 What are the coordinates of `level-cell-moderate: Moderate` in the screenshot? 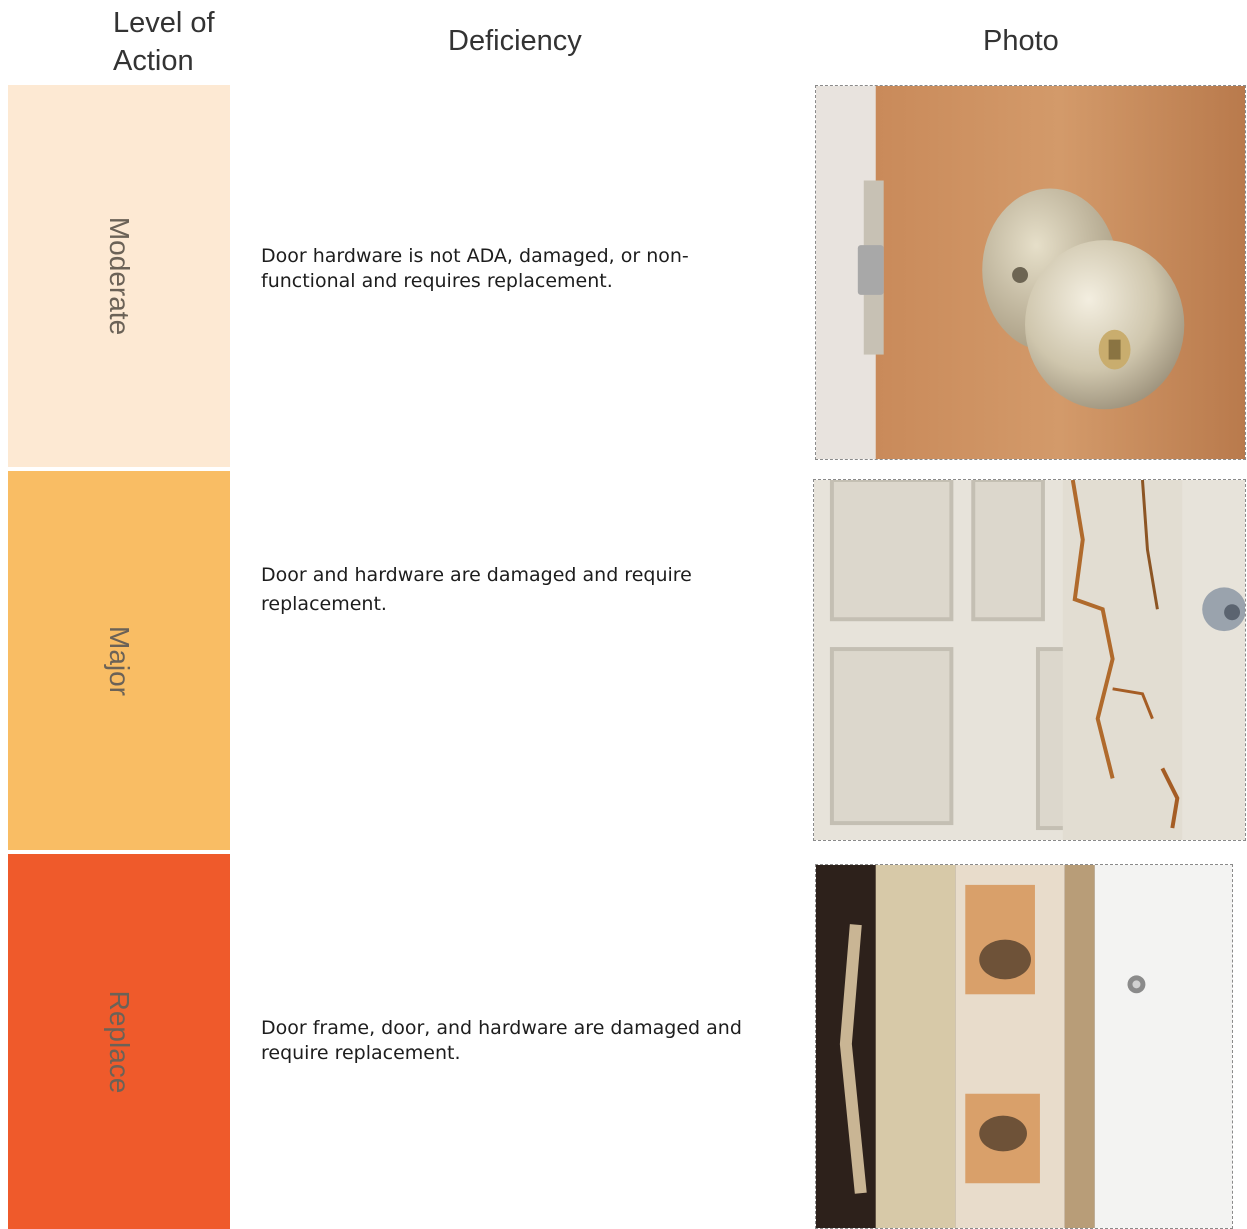 It's located at (119, 276).